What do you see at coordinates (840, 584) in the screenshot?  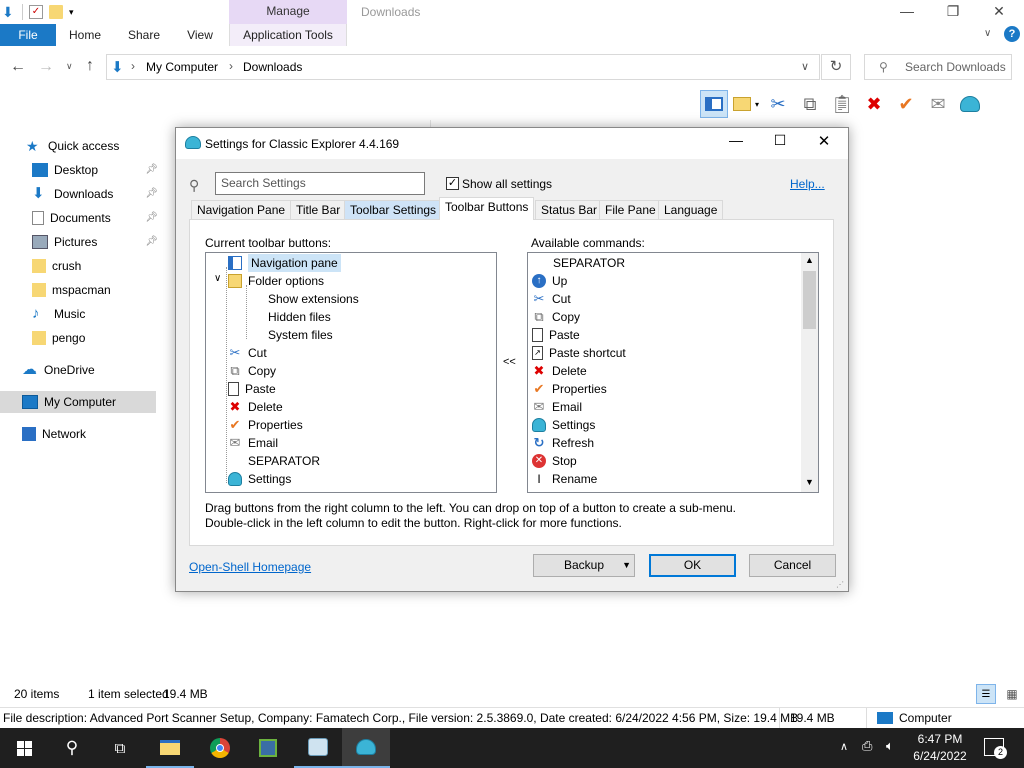 I see `resize-grip-icon: ⋰` at bounding box center [840, 584].